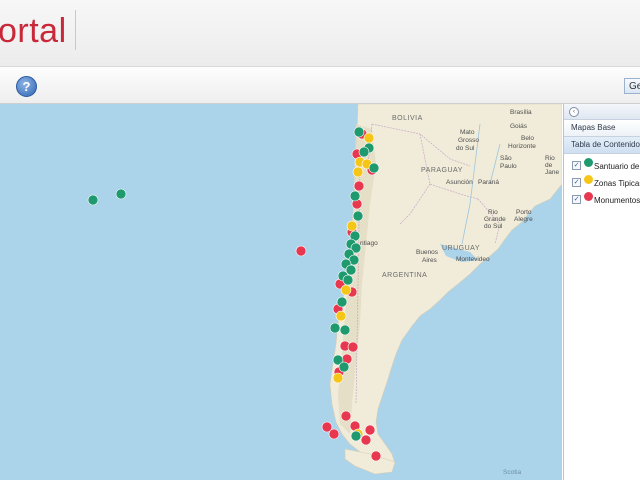 The width and height of the screenshot is (640, 480). What do you see at coordinates (602, 112) in the screenshot?
I see `panel-header: ‹` at bounding box center [602, 112].